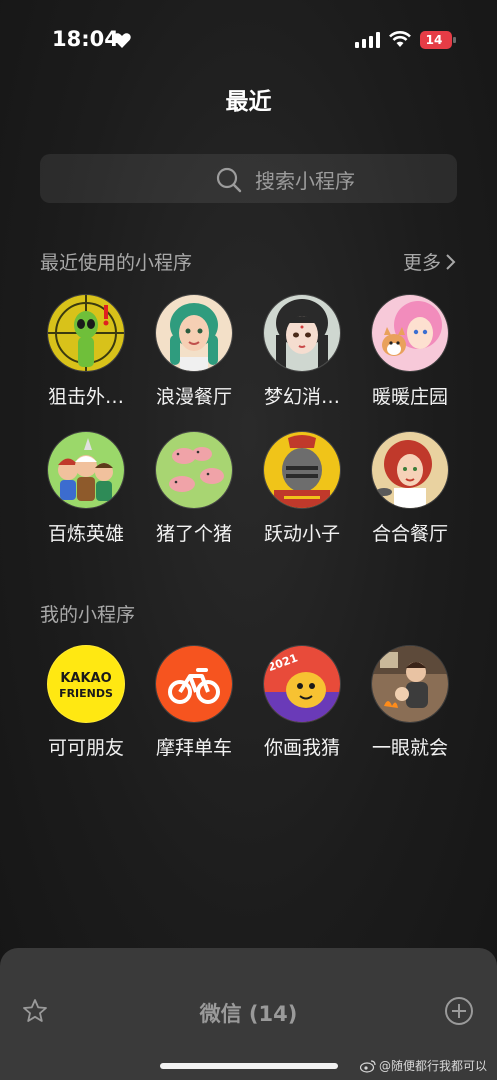 Image resolution: width=497 pixels, height=1080 pixels. I want to click on app-label: 跃动小子, so click(301, 534).